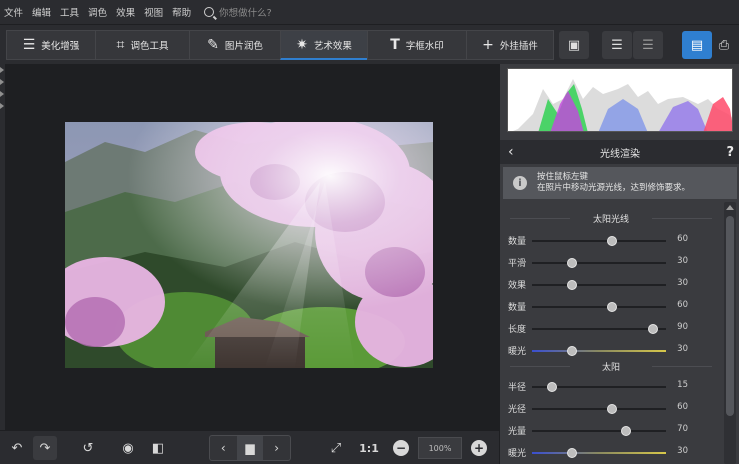  I want to click on menu-file: 文件, so click(13, 12).